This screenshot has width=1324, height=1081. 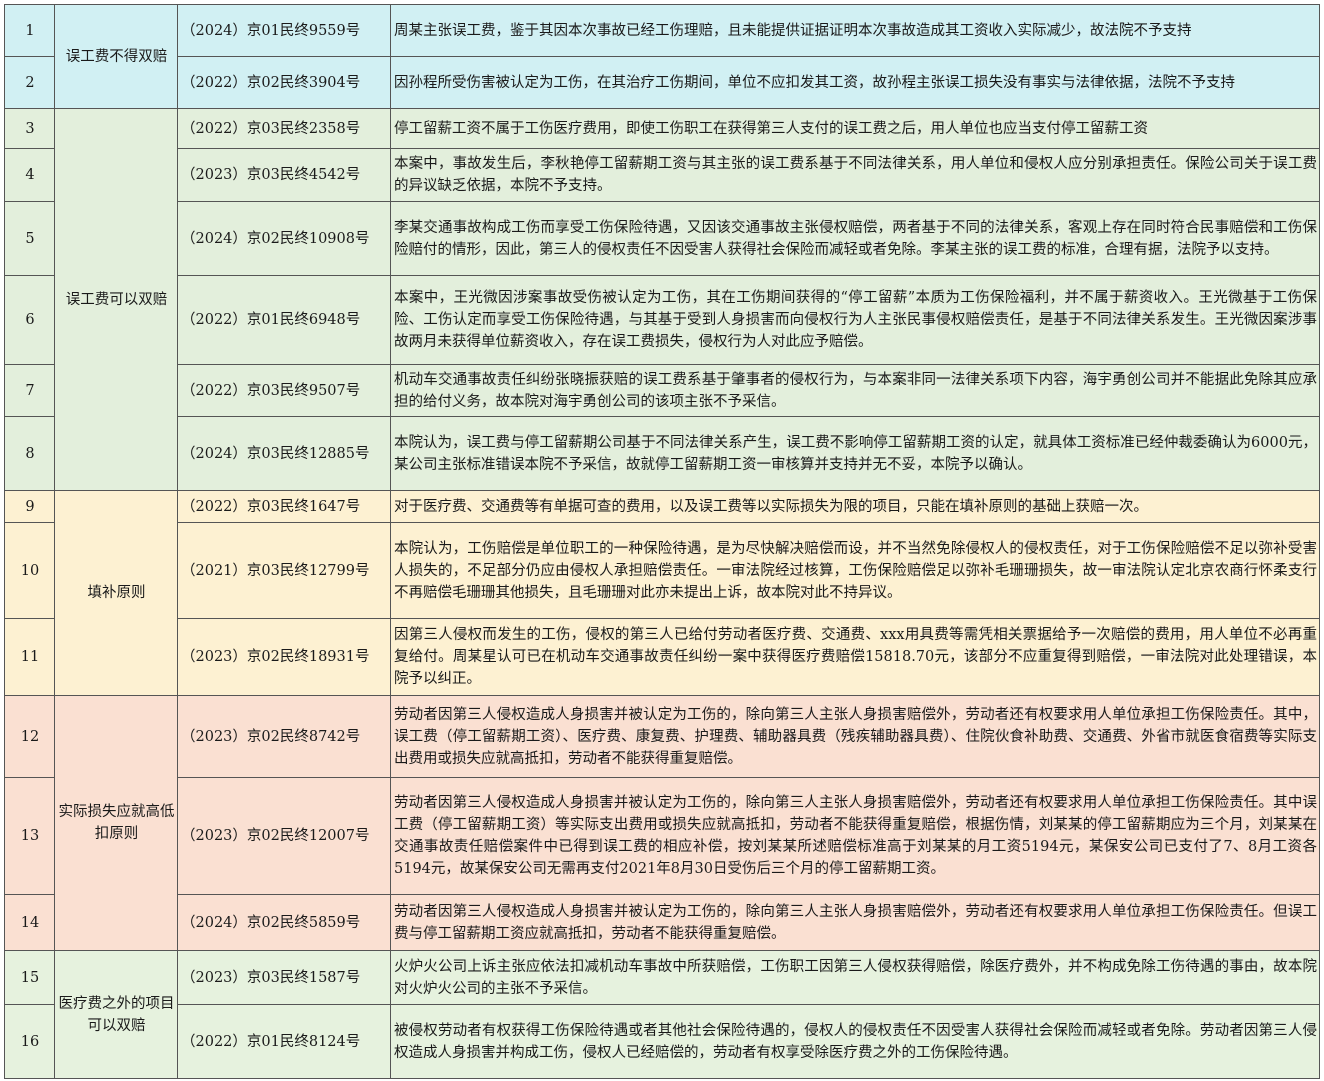 I want to click on row-number: 13, so click(x=29, y=836).